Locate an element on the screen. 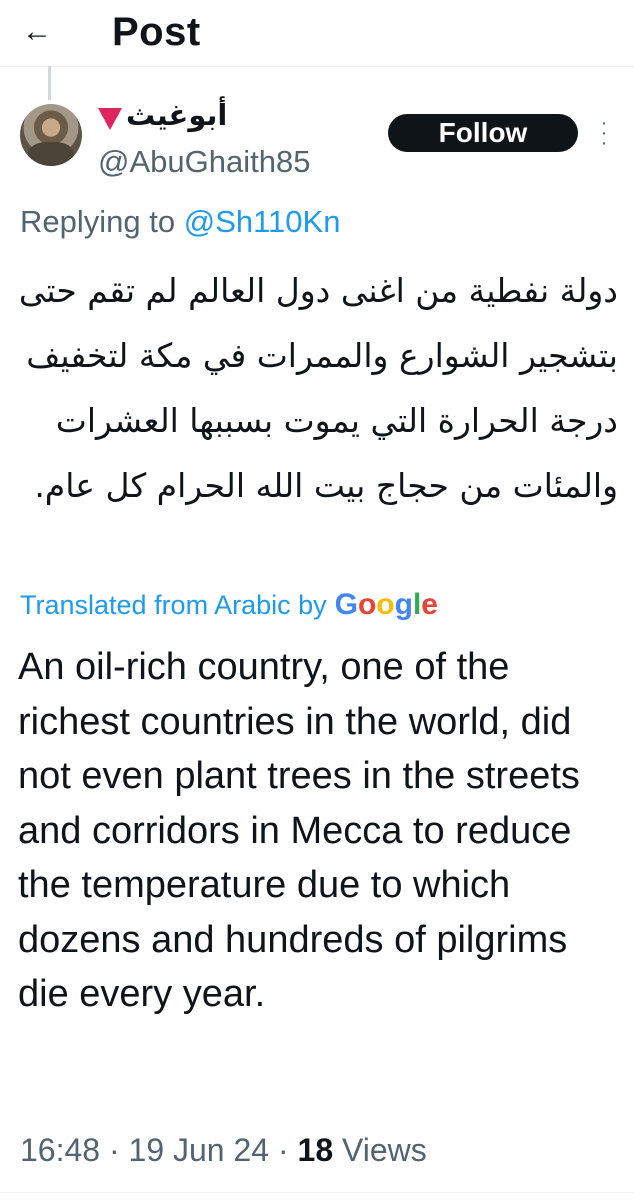 This screenshot has height=1200, width=634. author-name-row: أبوغيث is located at coordinates (162, 115).